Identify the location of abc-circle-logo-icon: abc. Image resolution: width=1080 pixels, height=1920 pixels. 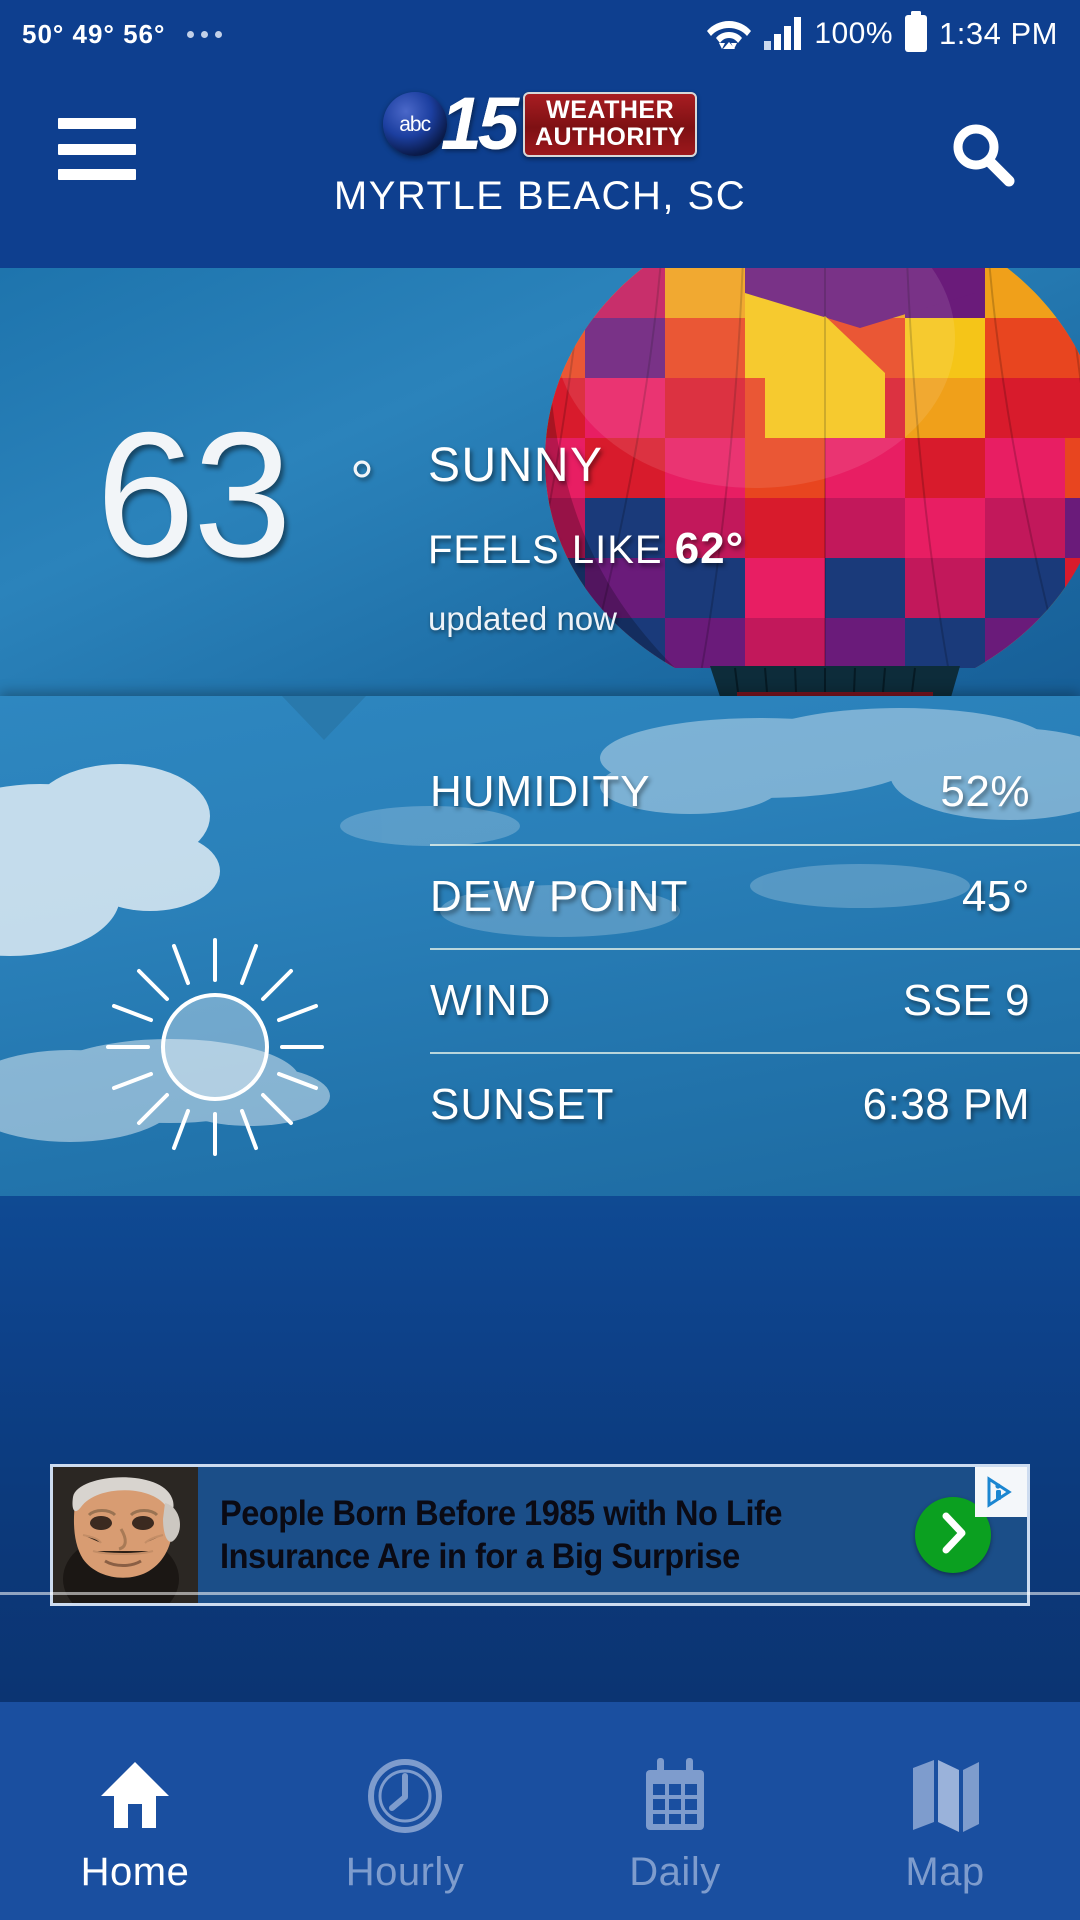
(414, 124).